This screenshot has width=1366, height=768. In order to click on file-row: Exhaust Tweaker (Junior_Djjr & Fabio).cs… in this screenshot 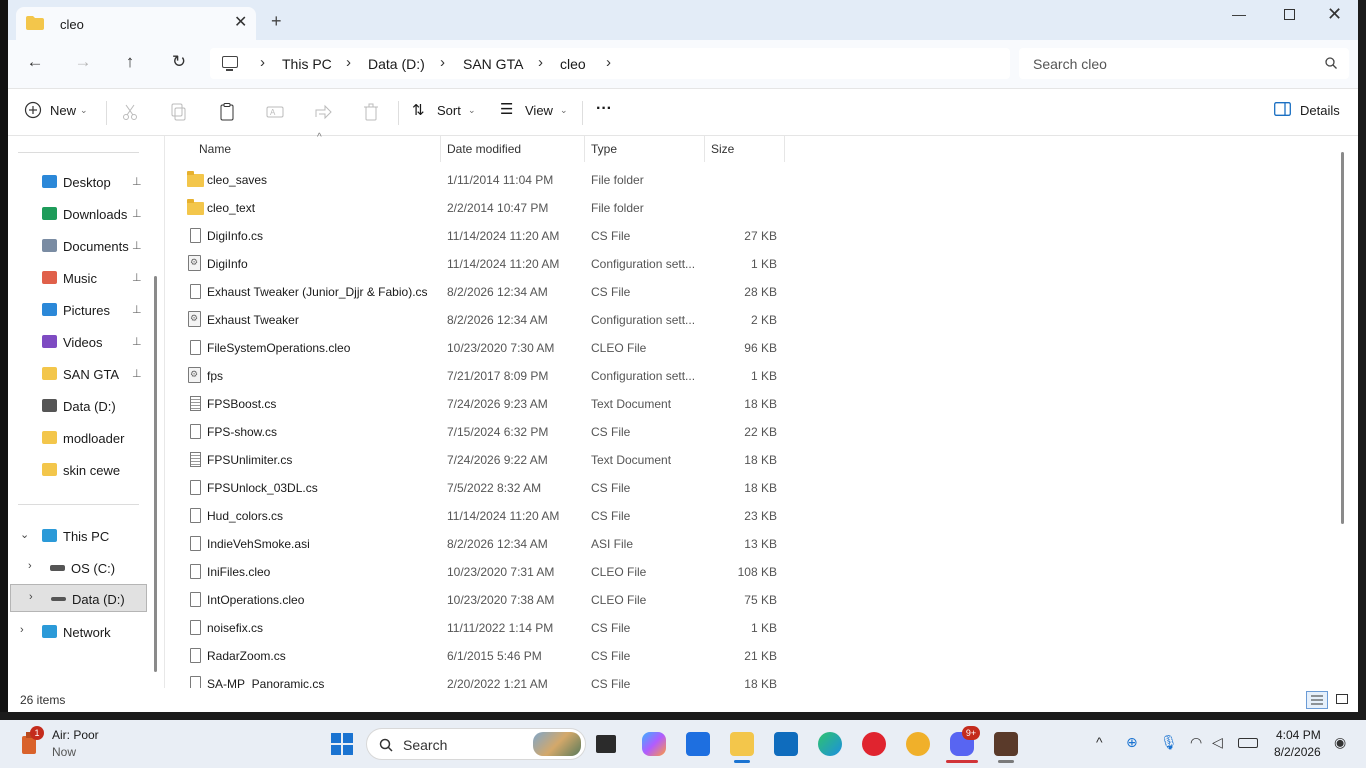, I will do `click(475, 292)`.